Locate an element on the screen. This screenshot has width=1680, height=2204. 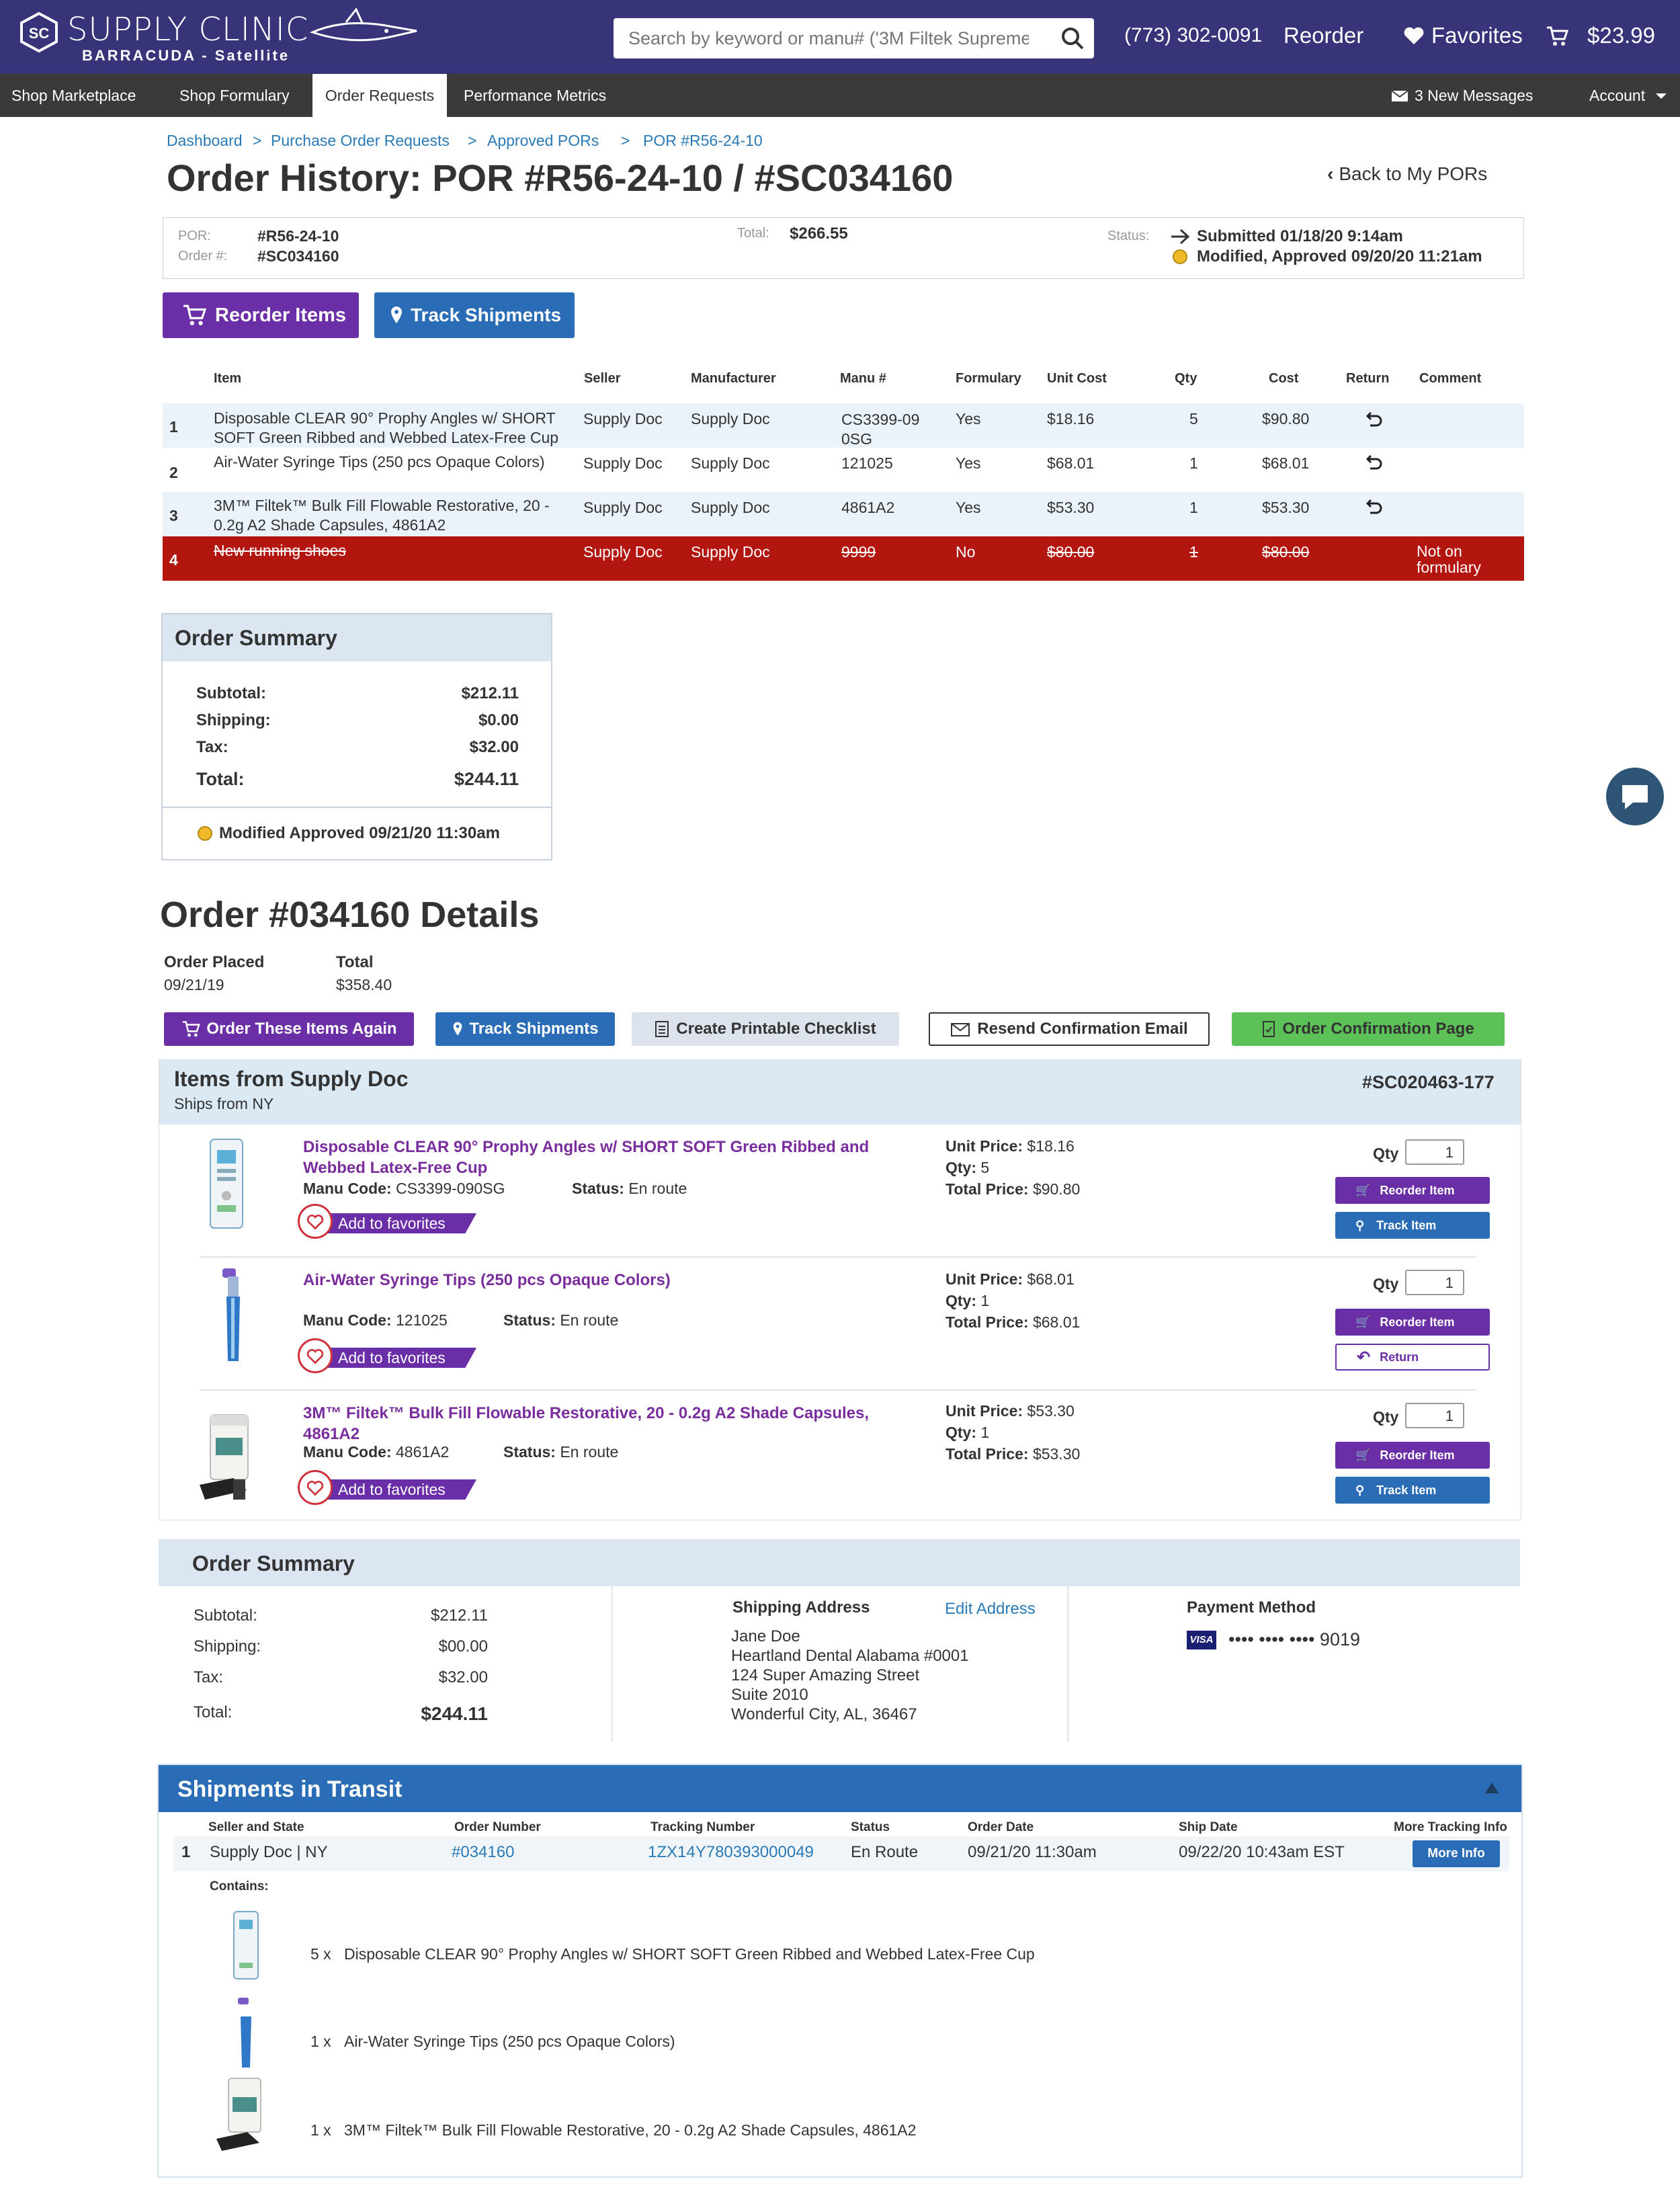
row-qty: 5 is located at coordinates (1194, 418).